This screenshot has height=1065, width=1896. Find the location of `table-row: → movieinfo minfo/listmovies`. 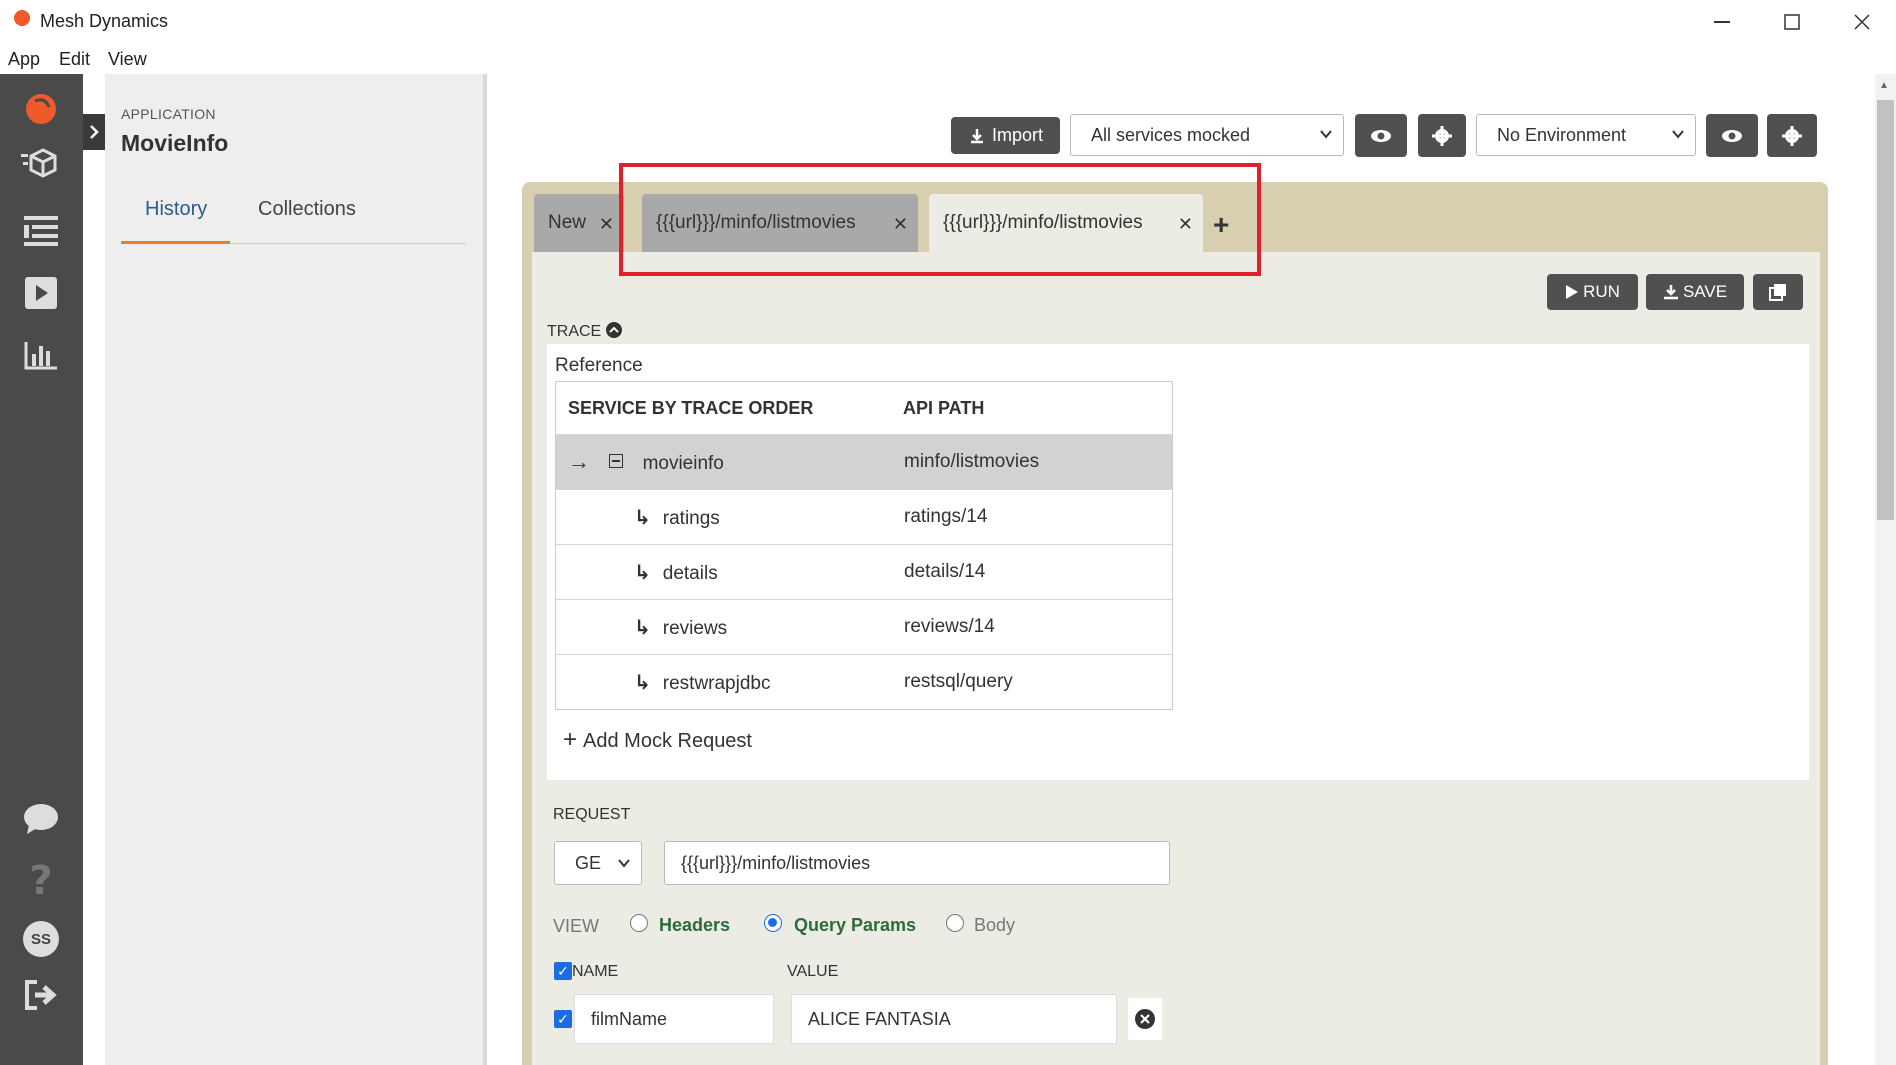

table-row: → movieinfo minfo/listmovies is located at coordinates (864, 462).